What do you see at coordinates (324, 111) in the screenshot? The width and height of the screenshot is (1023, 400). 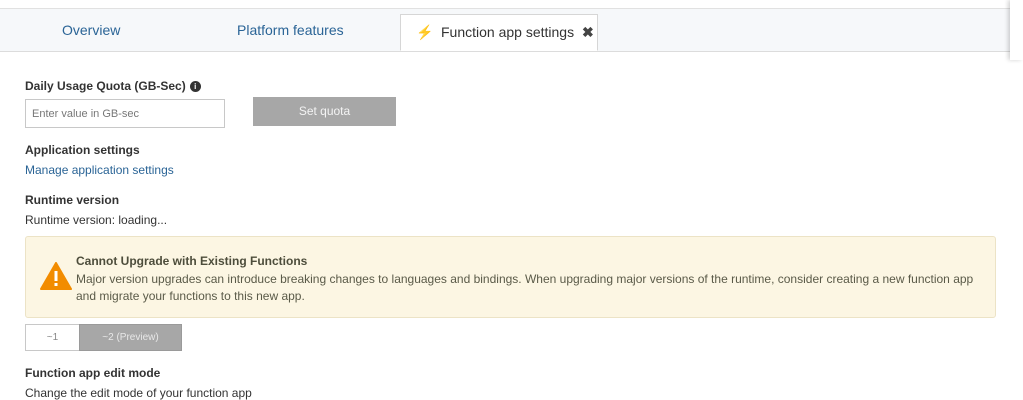 I see `set-quota-button: Set quota` at bounding box center [324, 111].